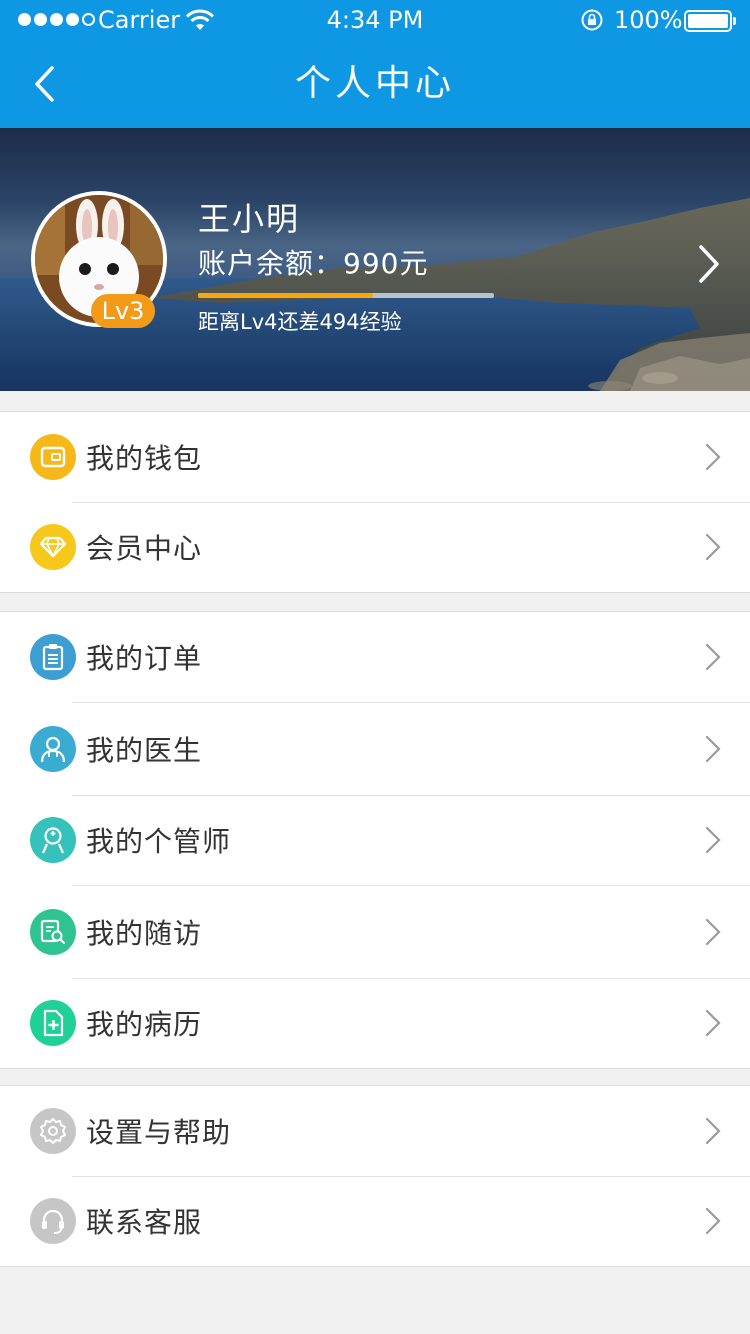 Image resolution: width=750 pixels, height=1334 pixels. I want to click on page-title: 个人中心, so click(374, 83).